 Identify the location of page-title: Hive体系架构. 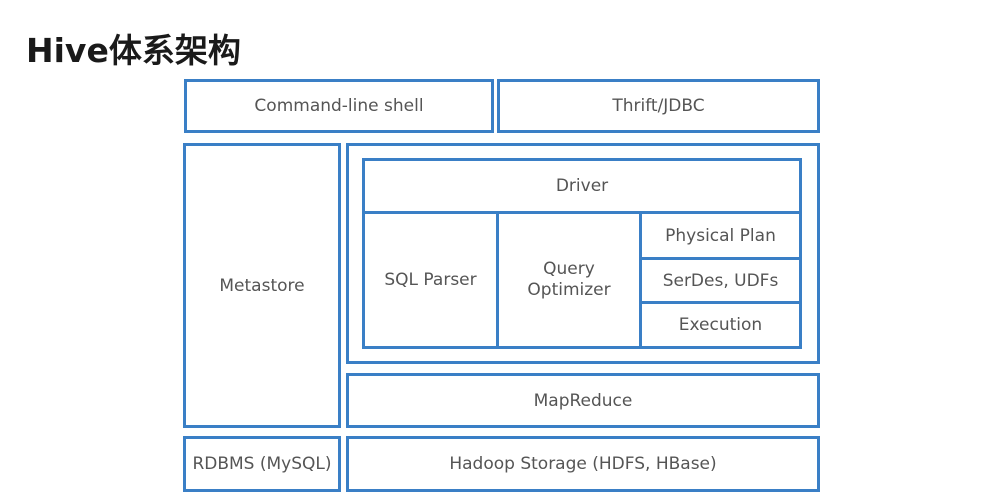
(133, 50).